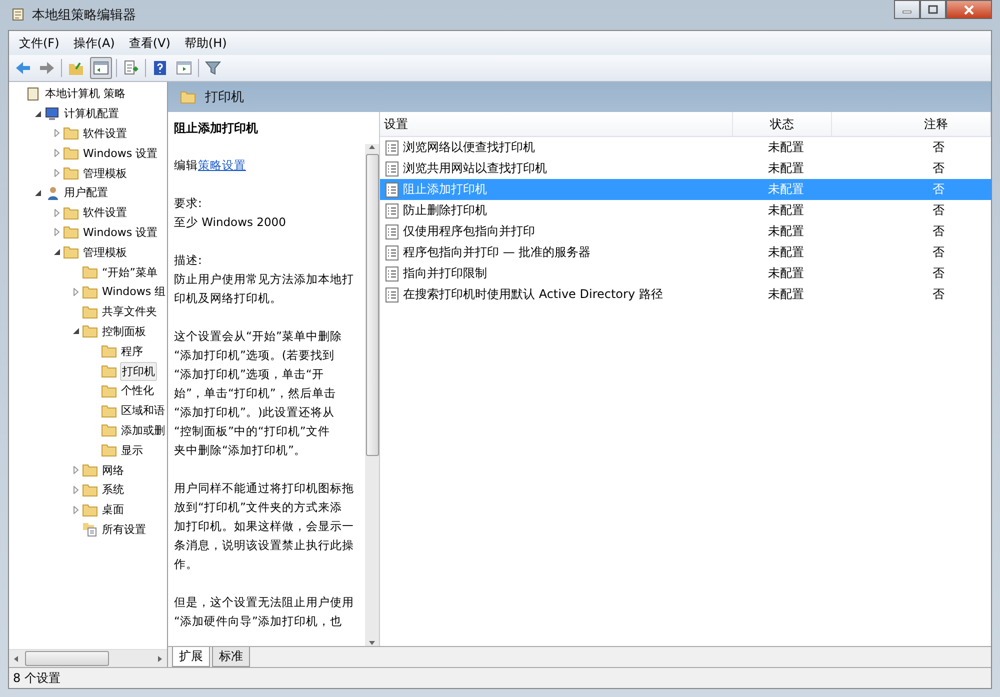  What do you see at coordinates (372, 395) in the screenshot?
I see `vertical-scrollbar` at bounding box center [372, 395].